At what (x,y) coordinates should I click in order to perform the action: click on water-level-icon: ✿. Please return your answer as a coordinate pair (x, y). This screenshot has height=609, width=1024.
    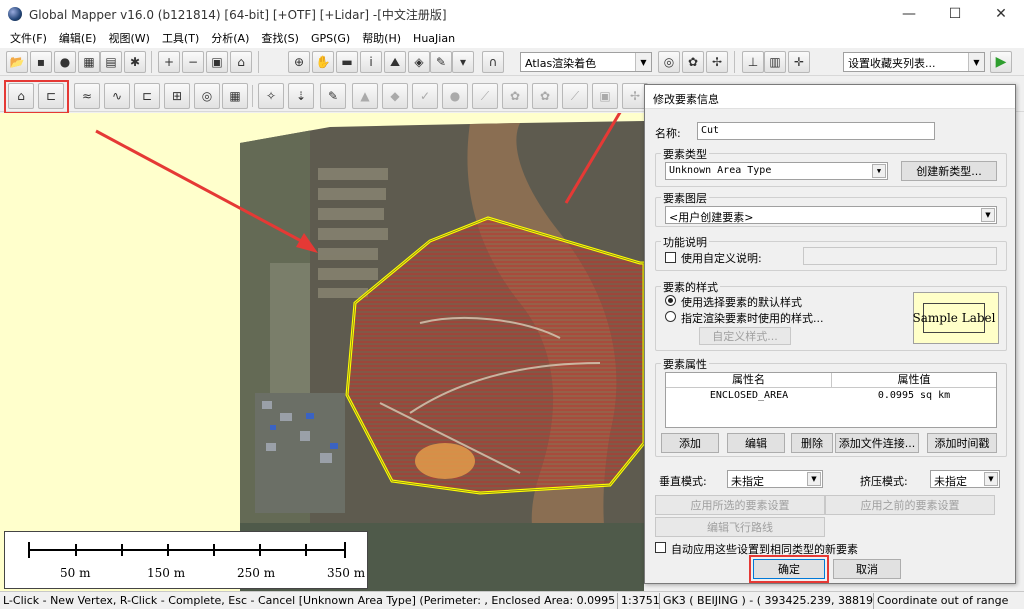
    Looking at the image, I should click on (693, 62).